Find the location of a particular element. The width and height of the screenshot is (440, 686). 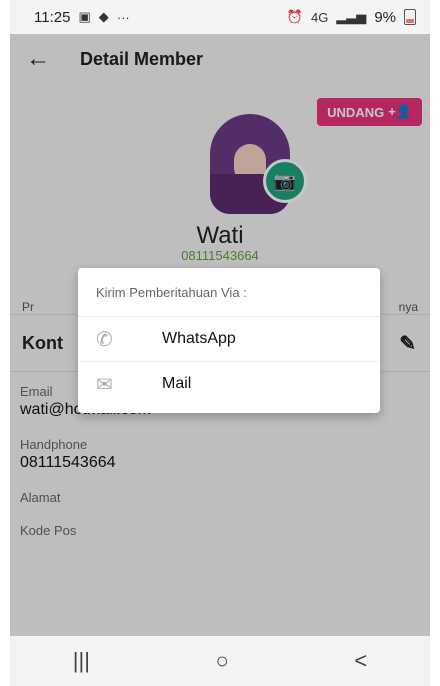

battery-percent: 9% is located at coordinates (385, 17).